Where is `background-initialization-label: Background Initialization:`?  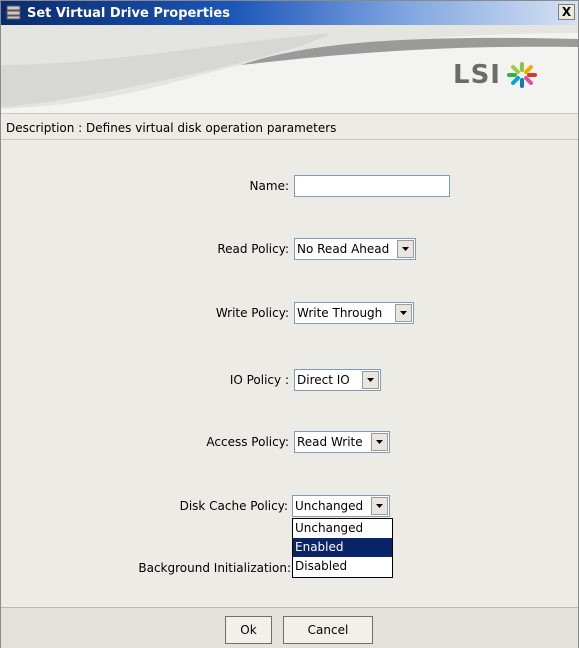
background-initialization-label: Background Initialization: is located at coordinates (214, 568).